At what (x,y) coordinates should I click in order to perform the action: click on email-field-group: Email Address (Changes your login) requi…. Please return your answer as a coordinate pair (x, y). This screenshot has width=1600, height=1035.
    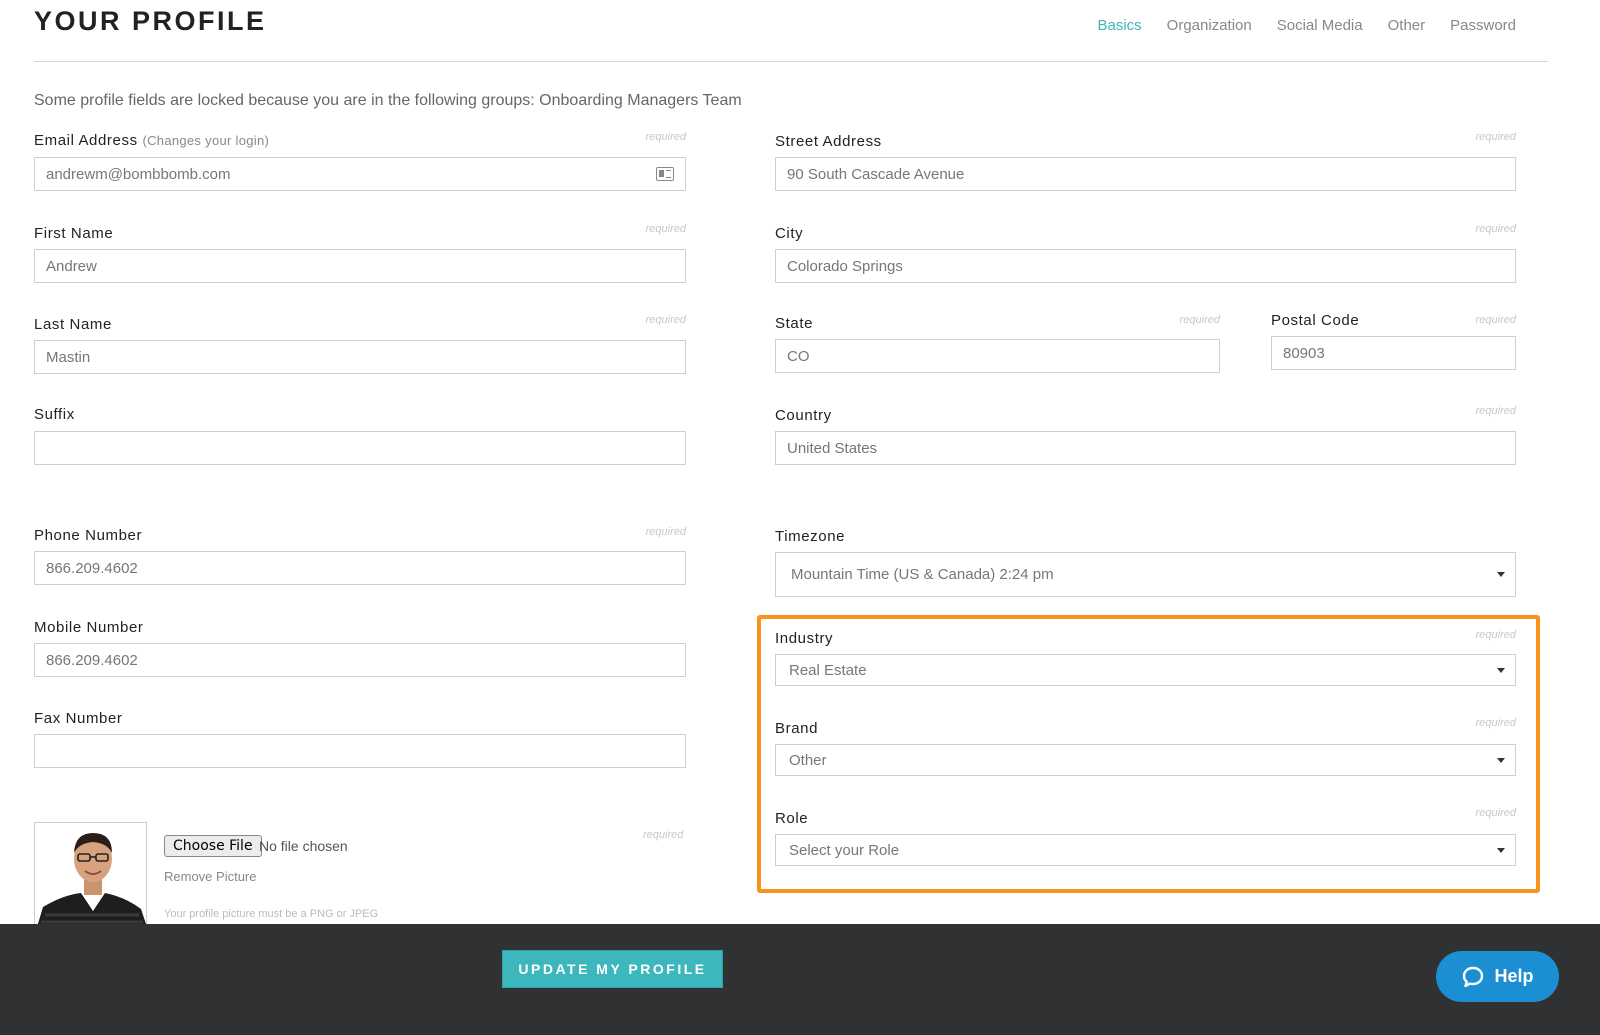
    Looking at the image, I should click on (360, 160).